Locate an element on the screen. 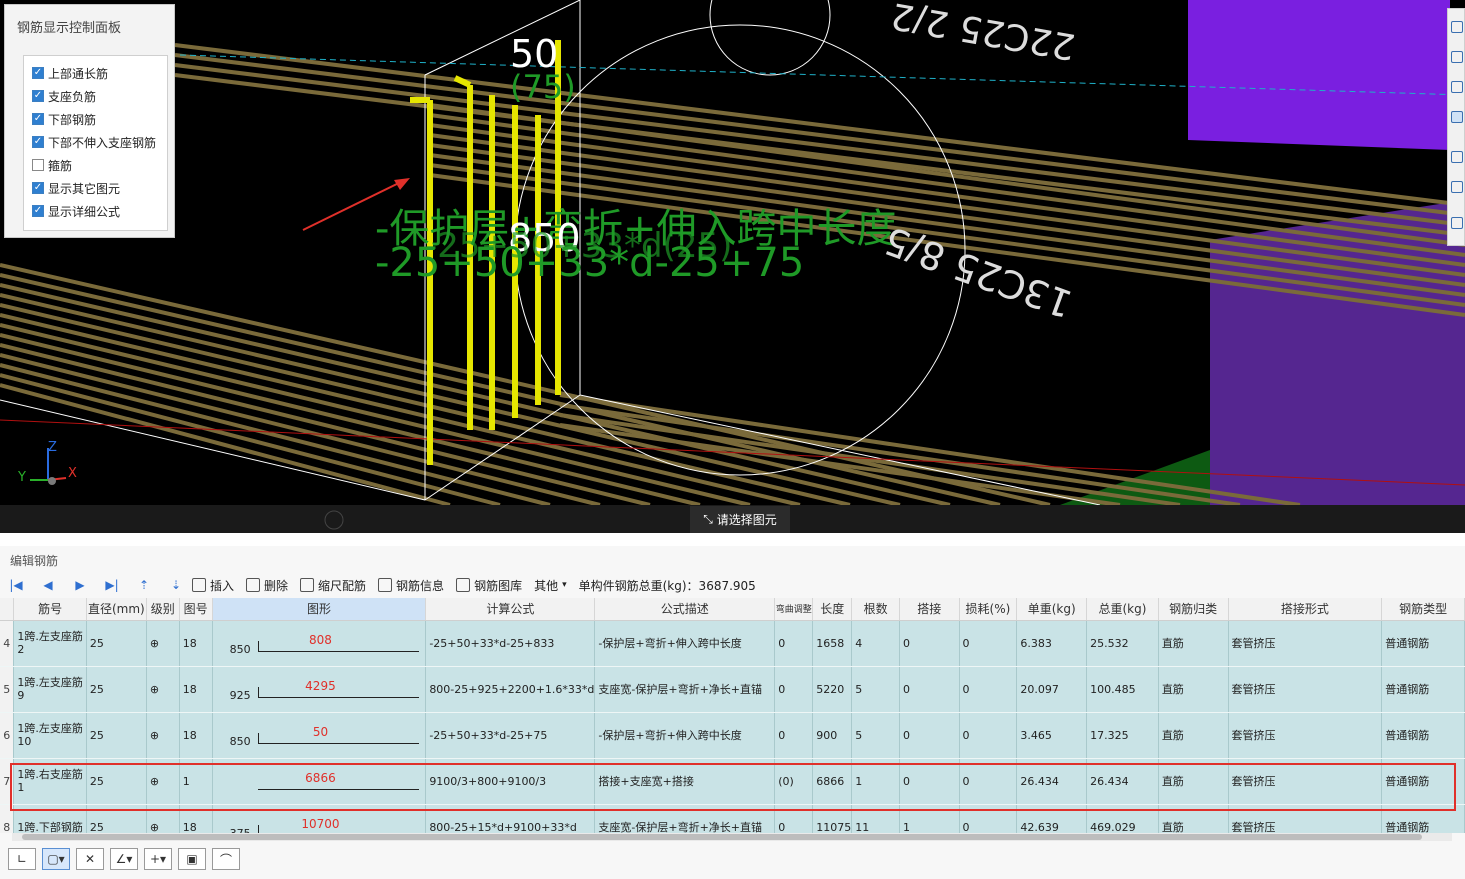  header-cell: 图形 is located at coordinates (319, 609).